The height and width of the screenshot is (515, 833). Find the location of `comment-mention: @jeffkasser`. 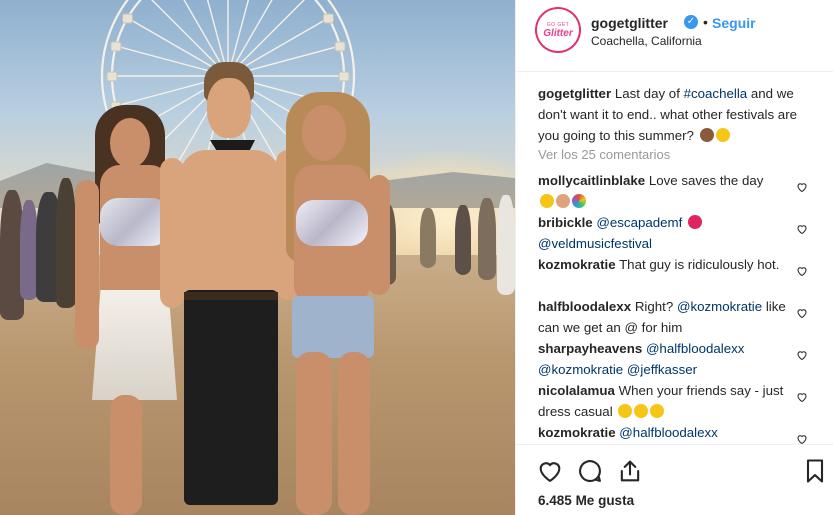

comment-mention: @jeffkasser is located at coordinates (662, 369).